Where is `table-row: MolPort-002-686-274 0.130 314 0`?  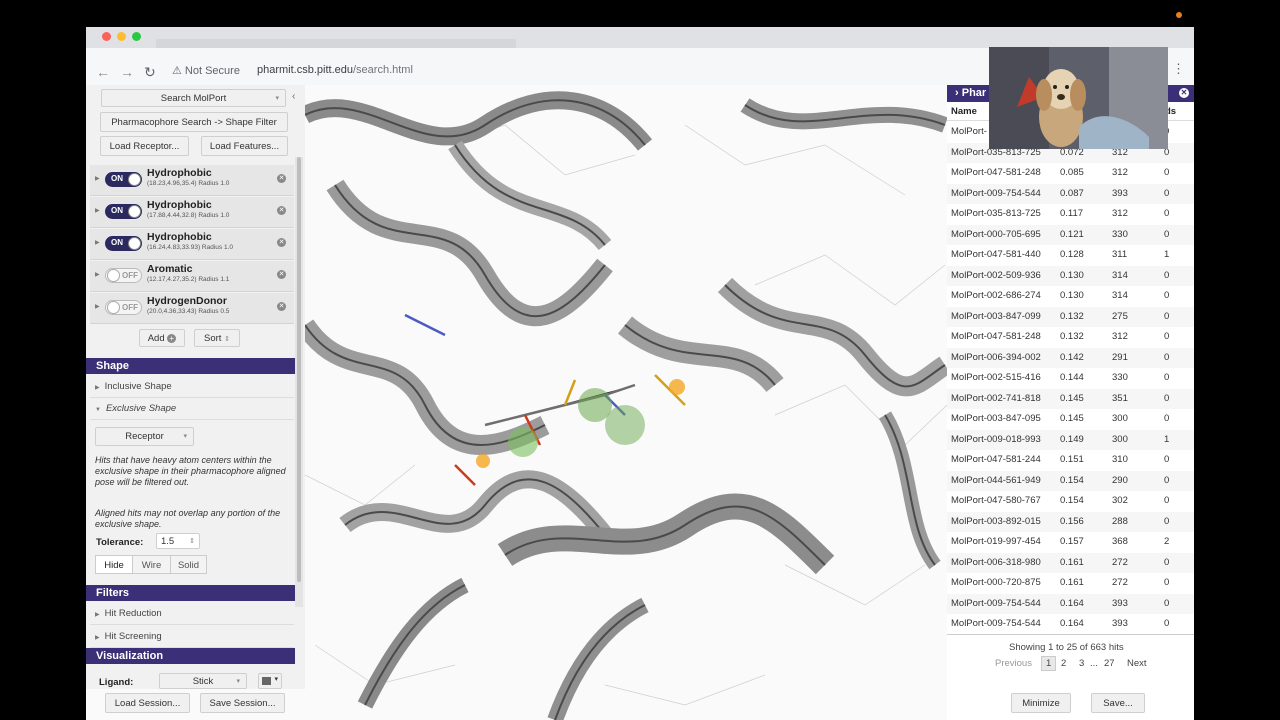
table-row: MolPort-002-686-274 0.130 314 0 is located at coordinates (1070, 296).